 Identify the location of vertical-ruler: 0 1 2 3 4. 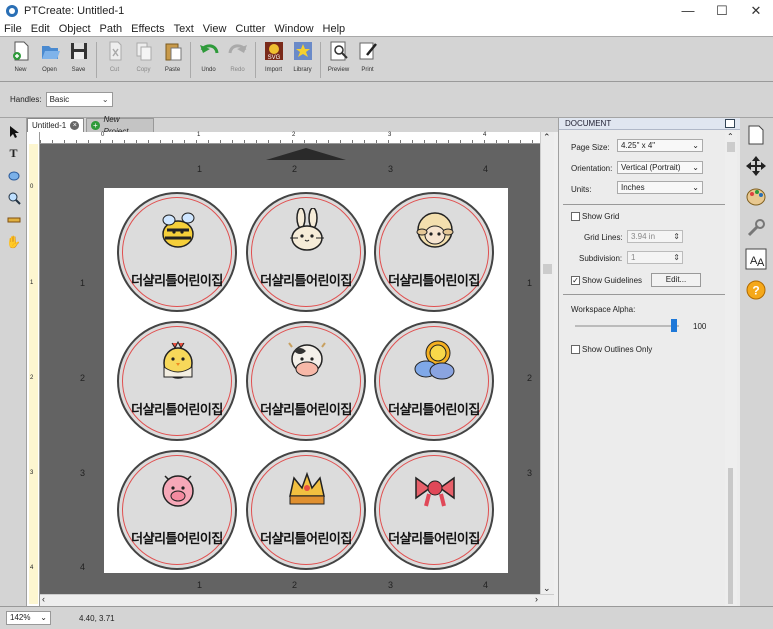
(33, 369).